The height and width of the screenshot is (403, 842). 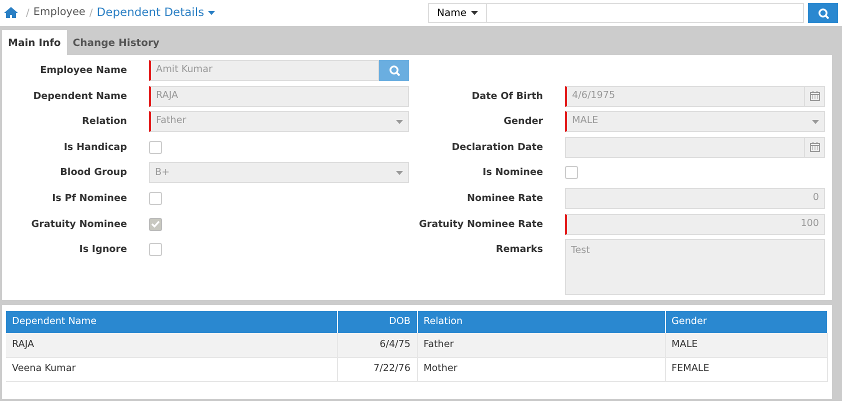 I want to click on home-icon, so click(x=11, y=13).